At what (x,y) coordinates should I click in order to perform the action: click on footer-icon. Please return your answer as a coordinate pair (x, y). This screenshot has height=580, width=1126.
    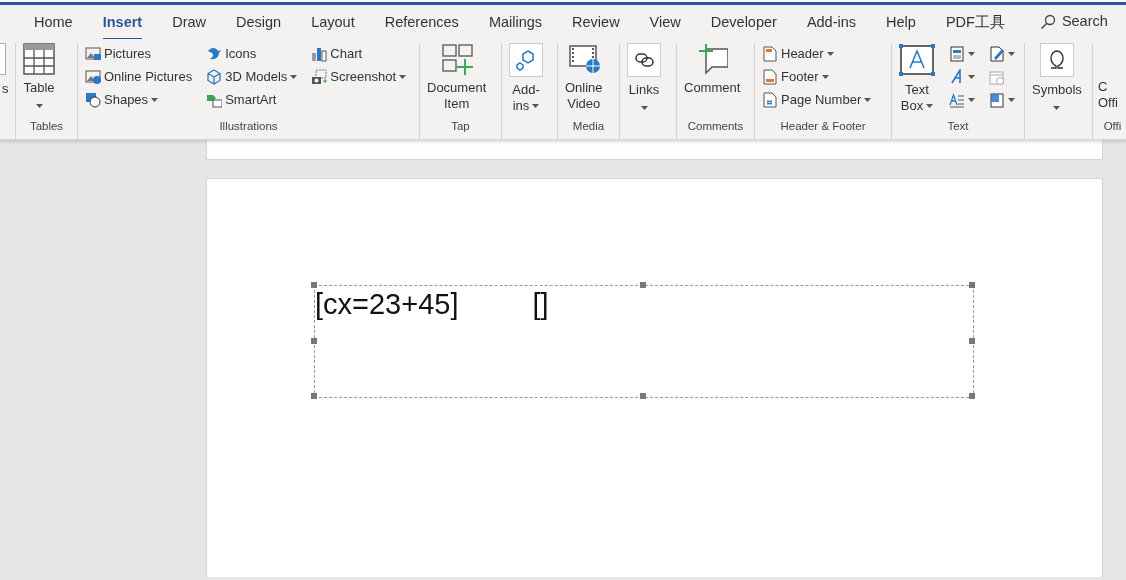
    Looking at the image, I should click on (770, 77).